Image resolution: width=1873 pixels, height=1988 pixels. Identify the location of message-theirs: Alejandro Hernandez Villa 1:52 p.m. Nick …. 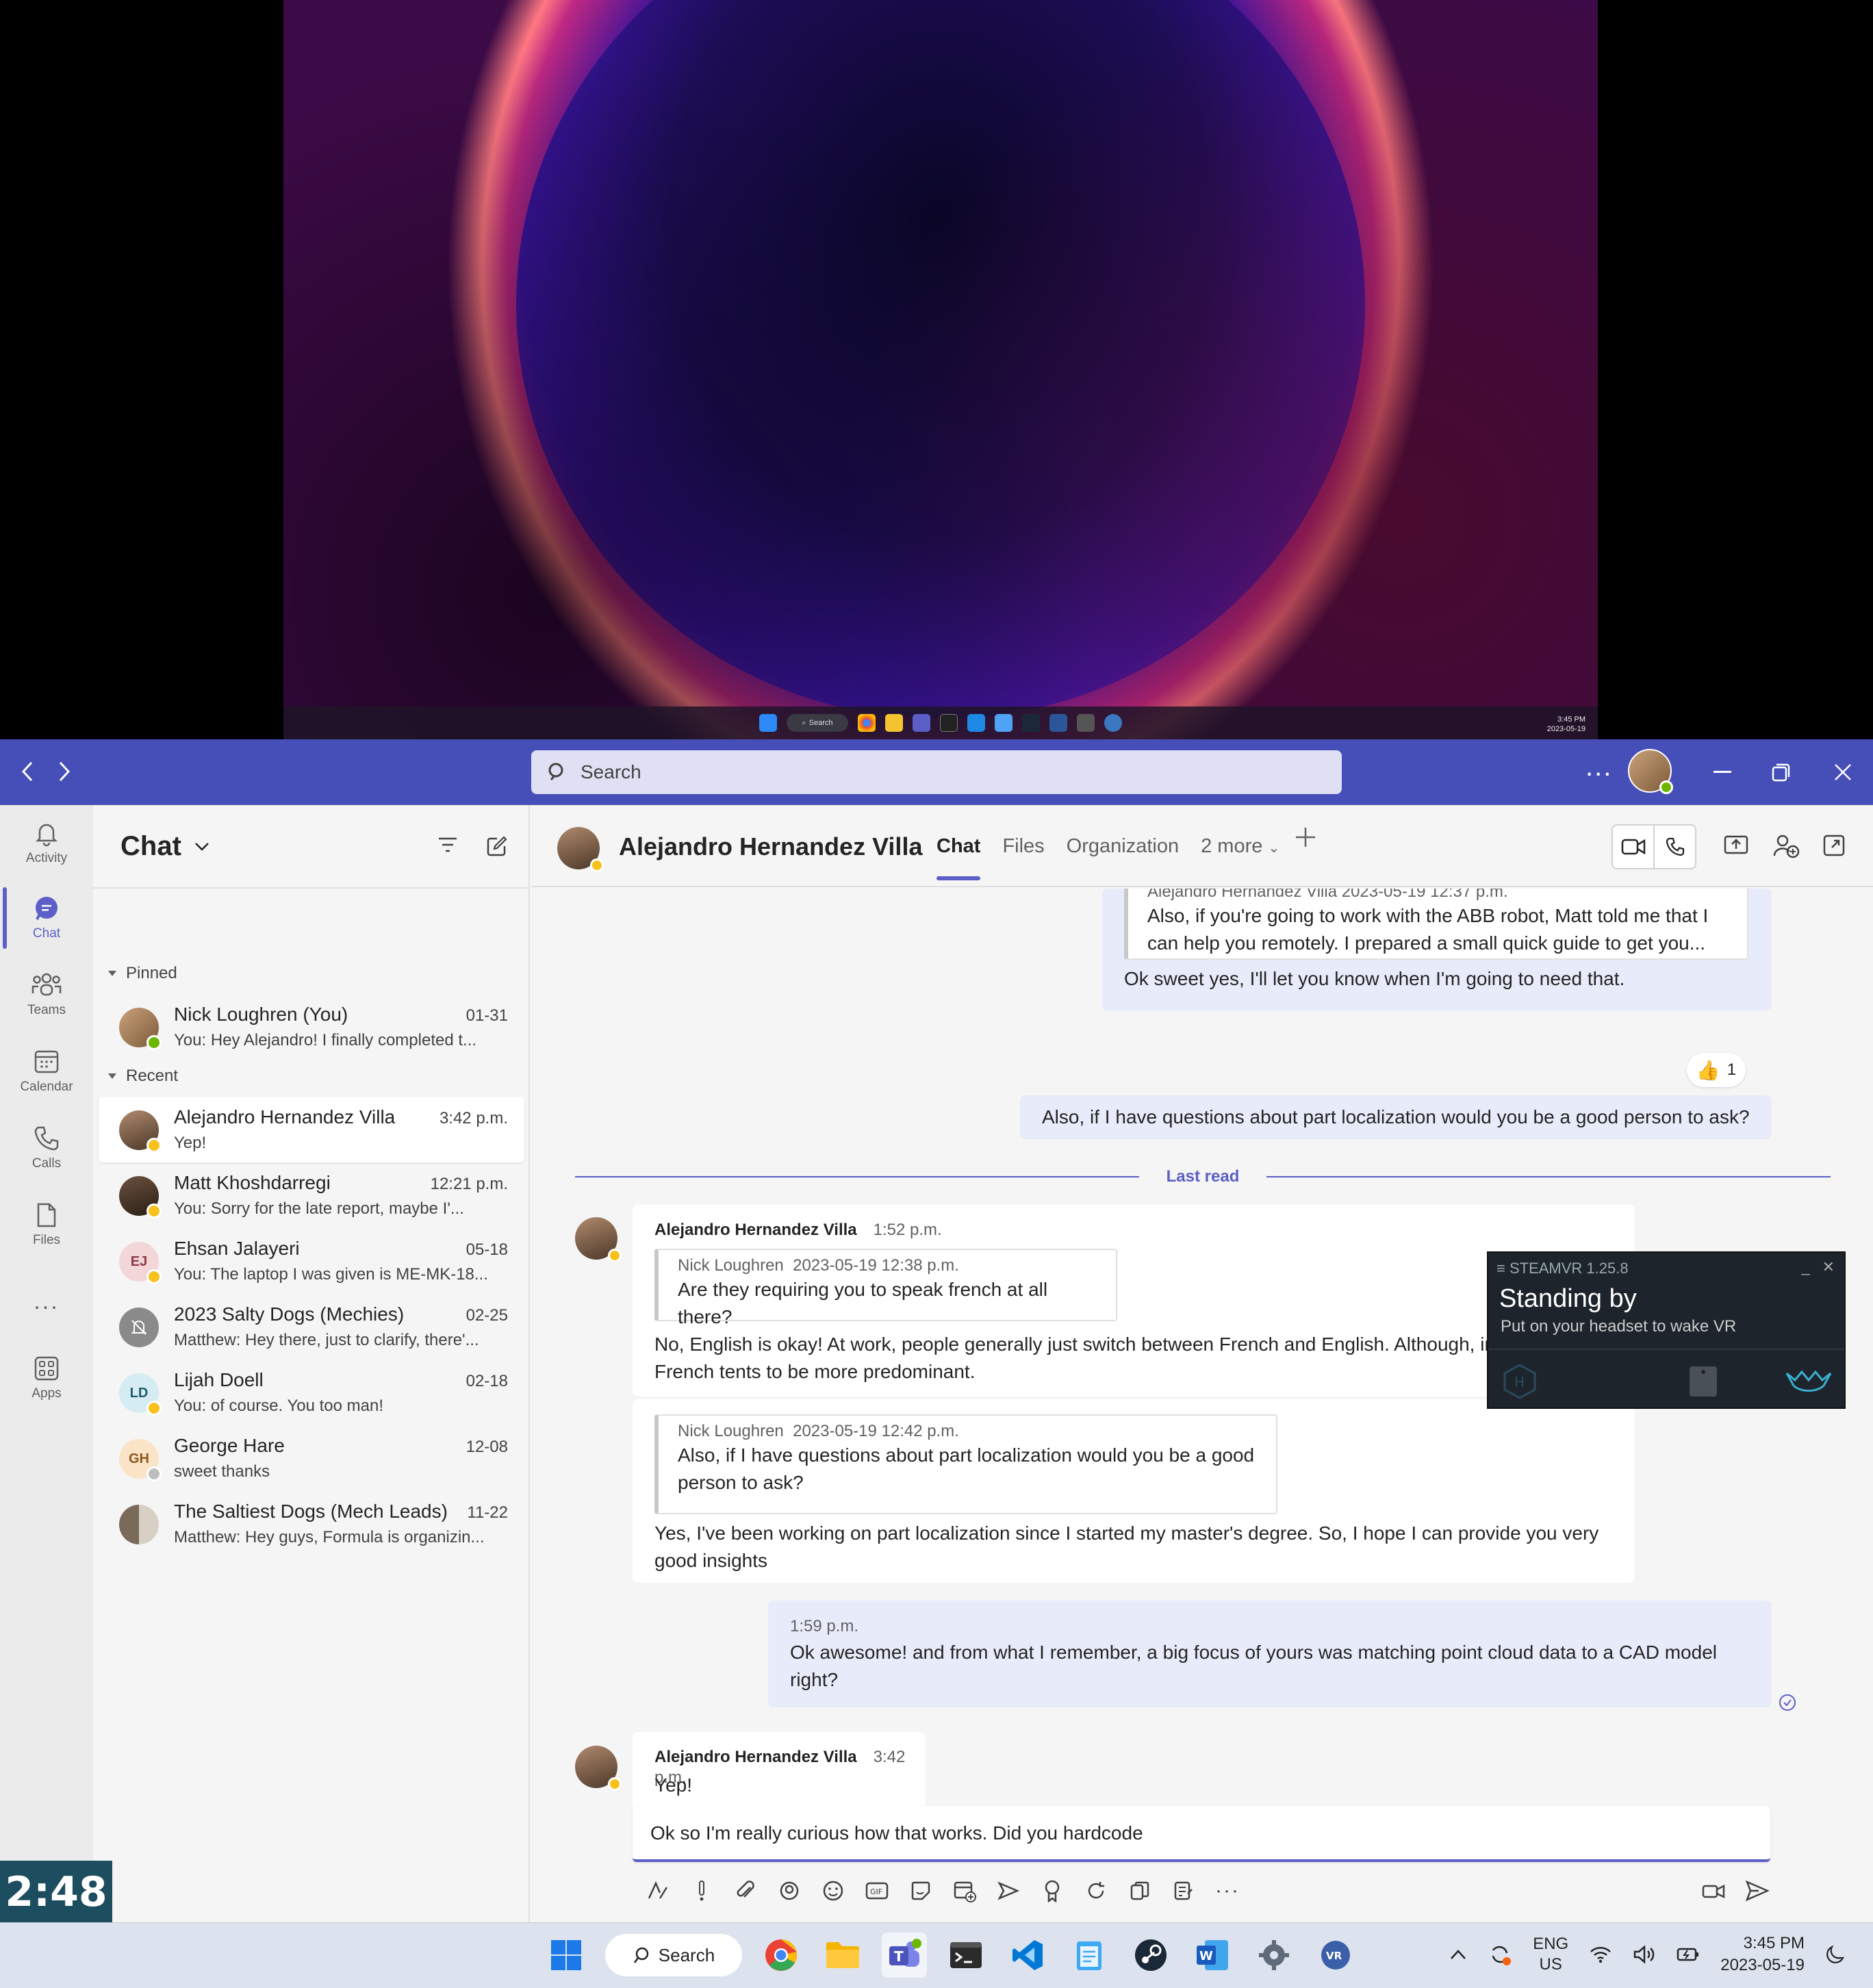
(1134, 1301).